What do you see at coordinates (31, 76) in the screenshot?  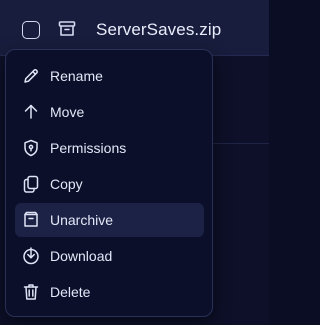 I see `pencil-icon` at bounding box center [31, 76].